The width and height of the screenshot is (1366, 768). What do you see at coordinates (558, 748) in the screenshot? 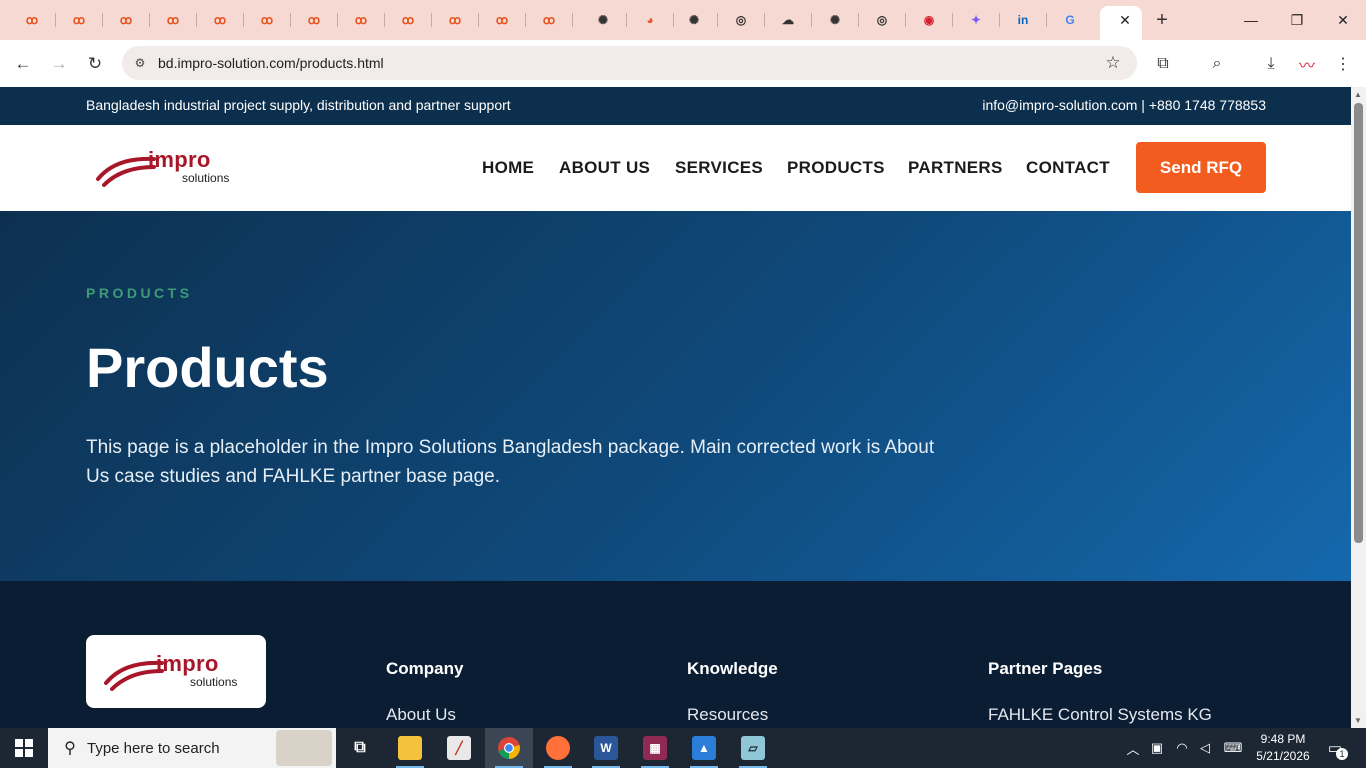
I see `firefox-button` at bounding box center [558, 748].